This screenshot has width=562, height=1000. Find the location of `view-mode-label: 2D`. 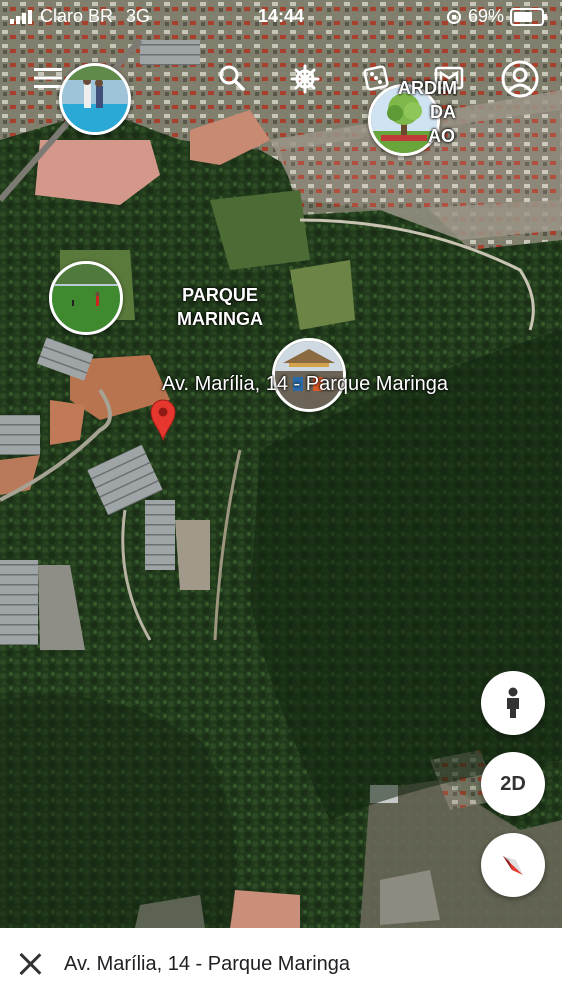

view-mode-label: 2D is located at coordinates (513, 783).